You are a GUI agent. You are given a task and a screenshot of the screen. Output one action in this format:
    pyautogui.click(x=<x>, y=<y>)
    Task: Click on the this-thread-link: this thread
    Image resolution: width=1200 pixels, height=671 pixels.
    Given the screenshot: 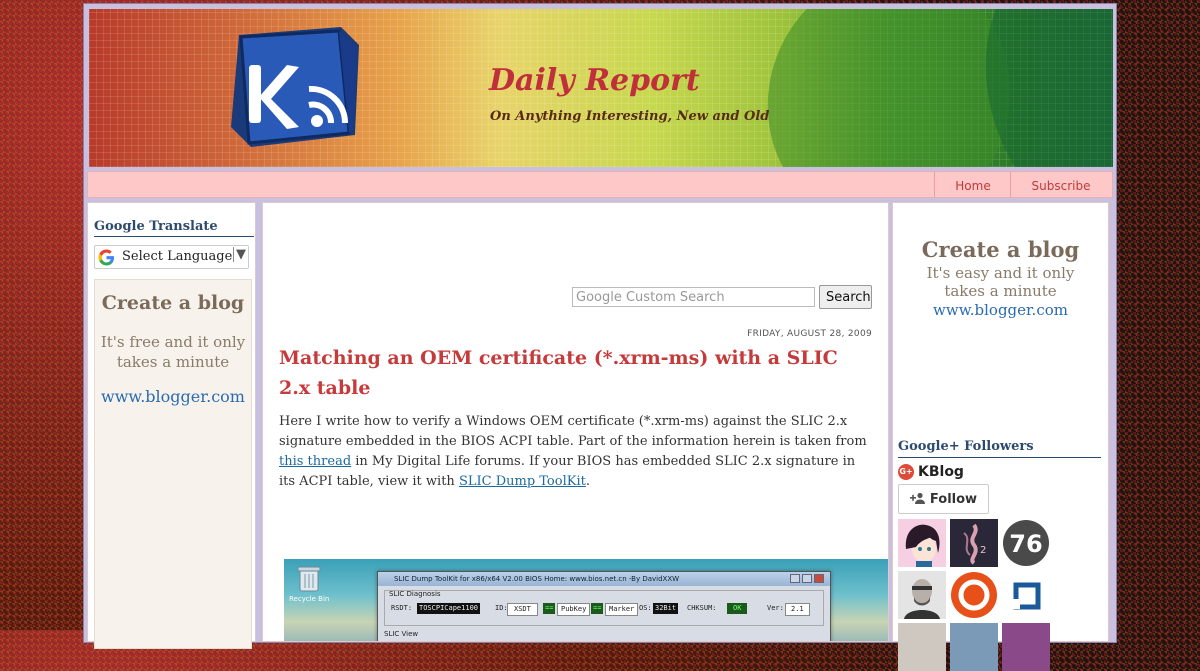 What is the action you would take?
    pyautogui.click(x=315, y=461)
    